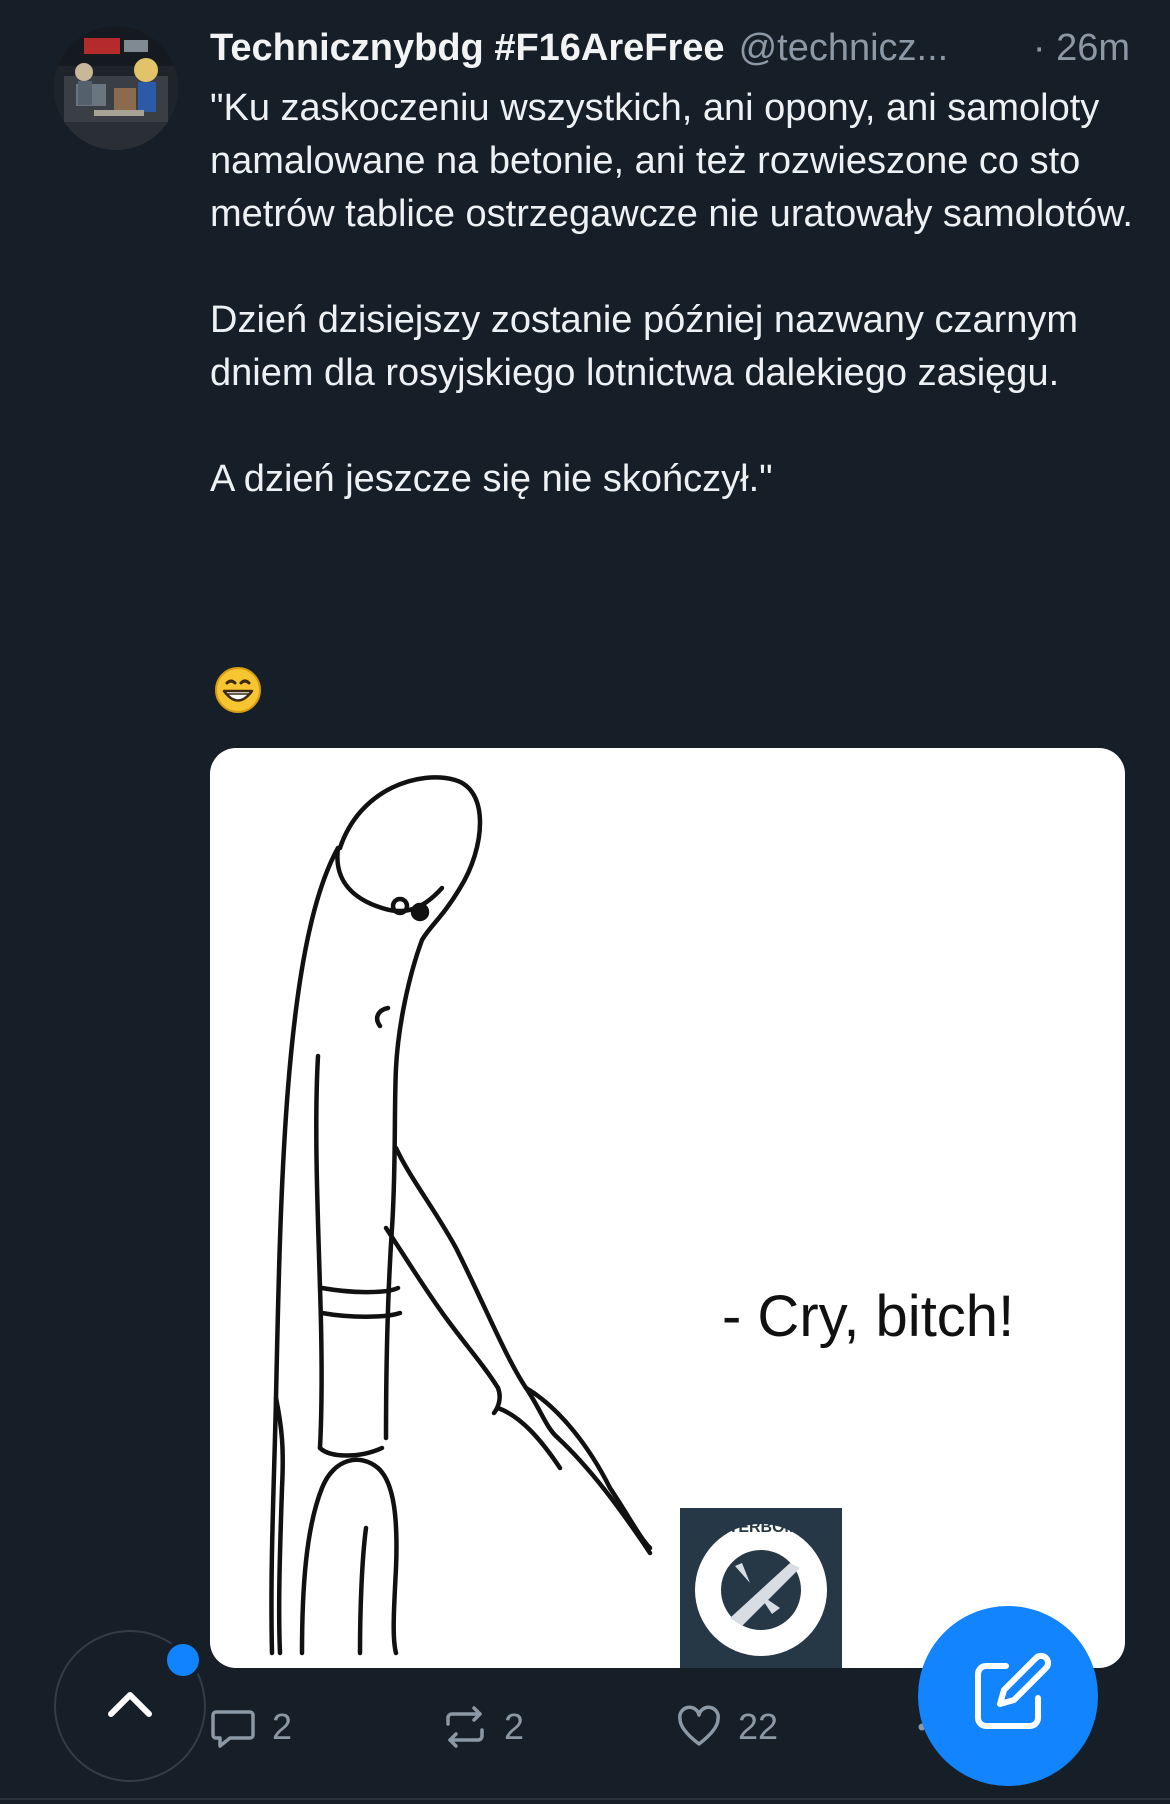 The height and width of the screenshot is (1804, 1170). I want to click on post-timestamp: · 26m, so click(1081, 48).